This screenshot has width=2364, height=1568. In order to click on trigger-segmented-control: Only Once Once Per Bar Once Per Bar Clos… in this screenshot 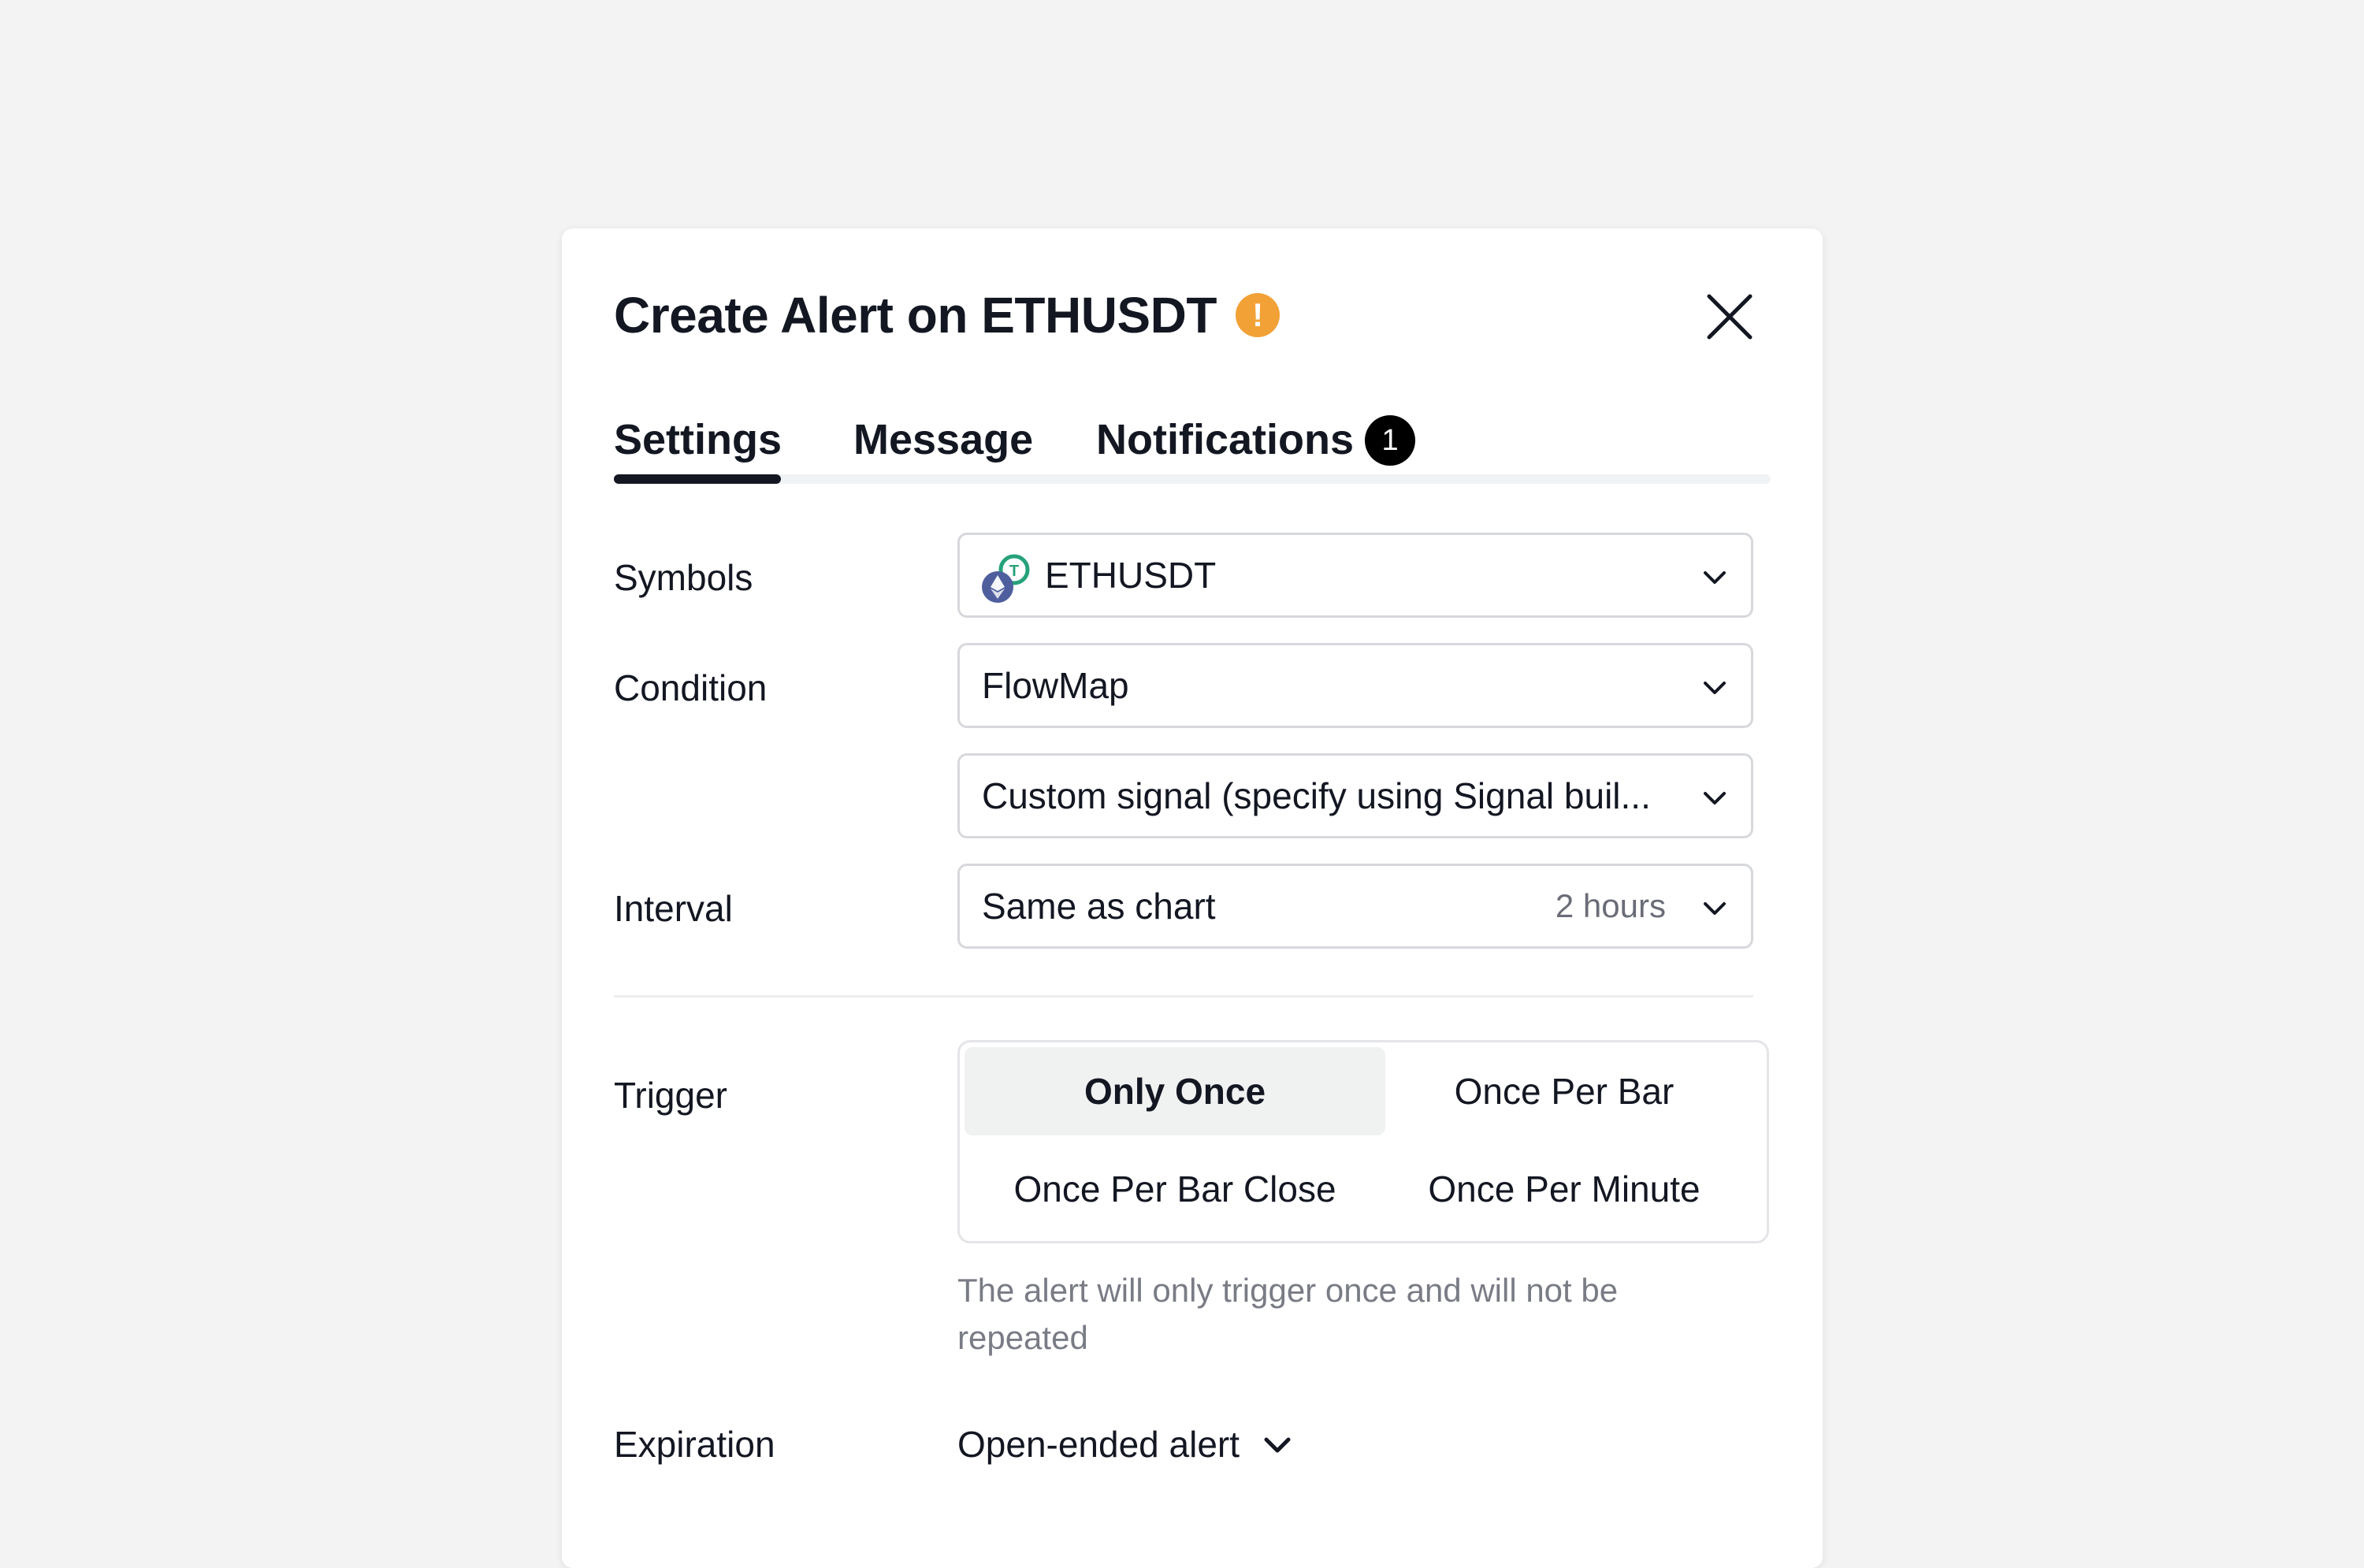, I will do `click(1363, 1141)`.